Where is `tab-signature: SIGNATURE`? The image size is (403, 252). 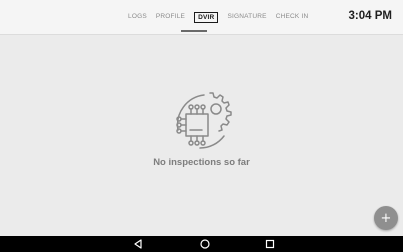
tab-signature: SIGNATURE is located at coordinates (246, 17).